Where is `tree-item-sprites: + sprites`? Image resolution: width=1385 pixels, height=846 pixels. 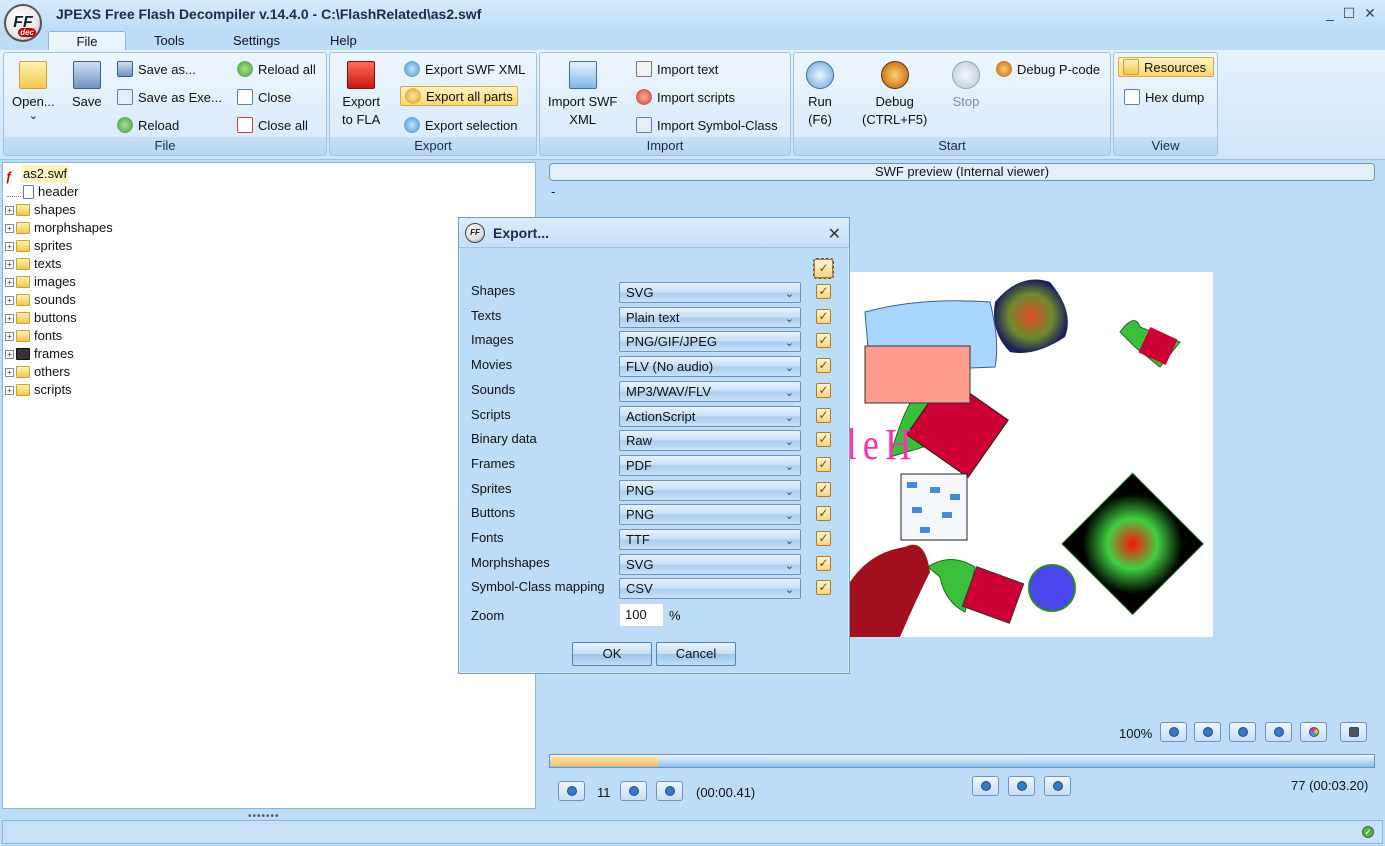 tree-item-sprites: + sprites is located at coordinates (38, 246).